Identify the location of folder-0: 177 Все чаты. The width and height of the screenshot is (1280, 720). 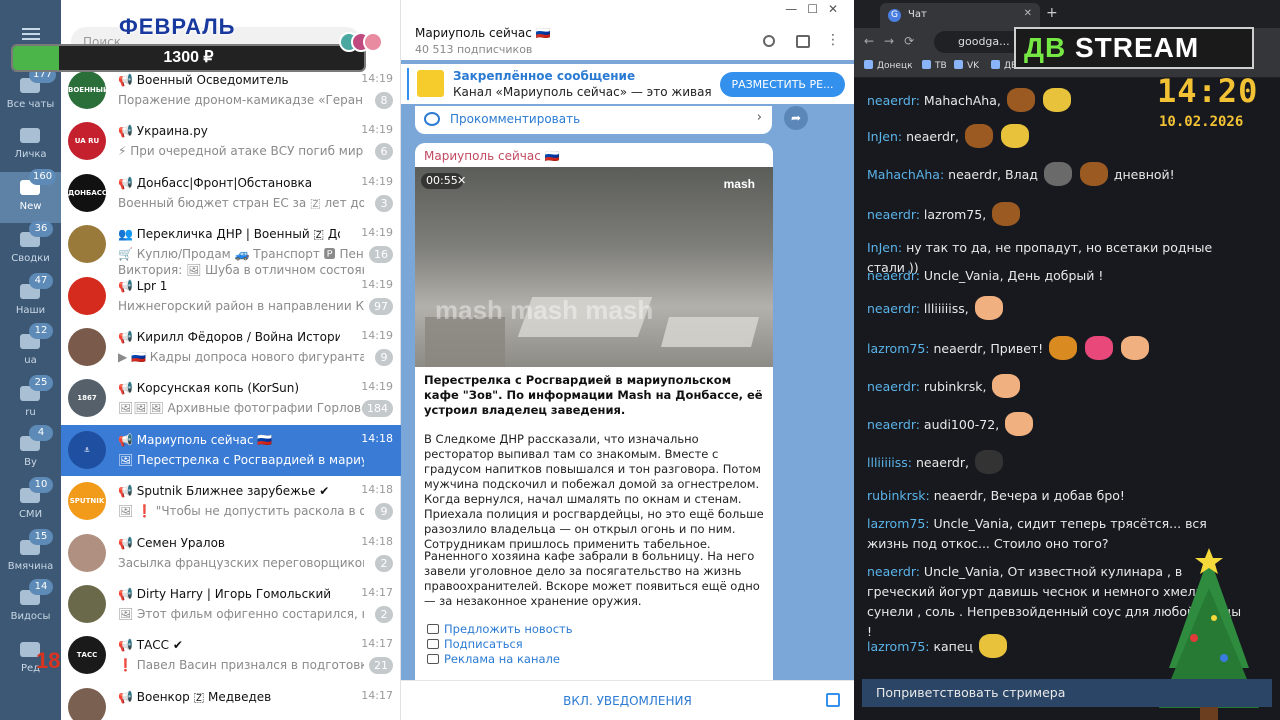
(30, 94).